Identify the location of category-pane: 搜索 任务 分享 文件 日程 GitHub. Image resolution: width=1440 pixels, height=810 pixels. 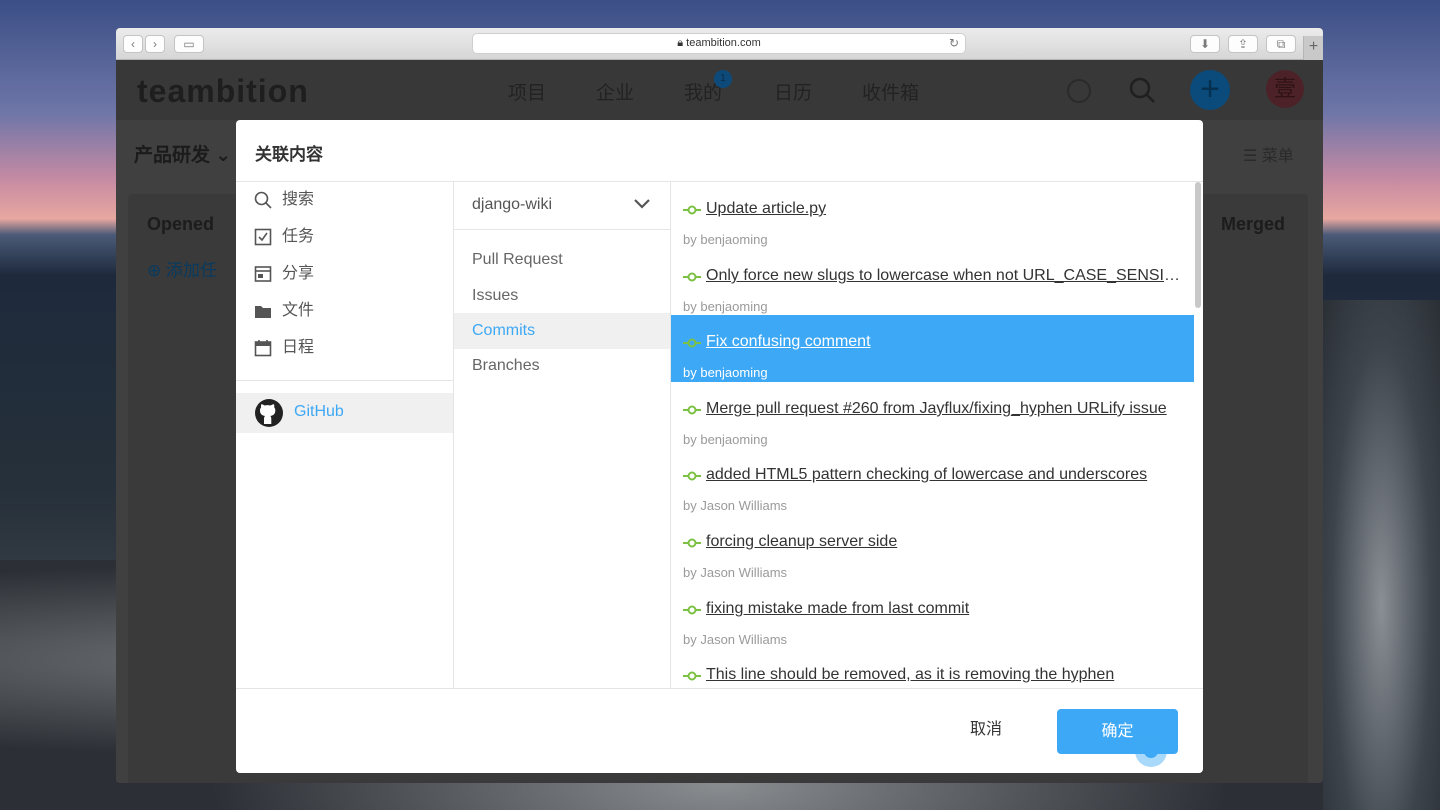
(345, 435).